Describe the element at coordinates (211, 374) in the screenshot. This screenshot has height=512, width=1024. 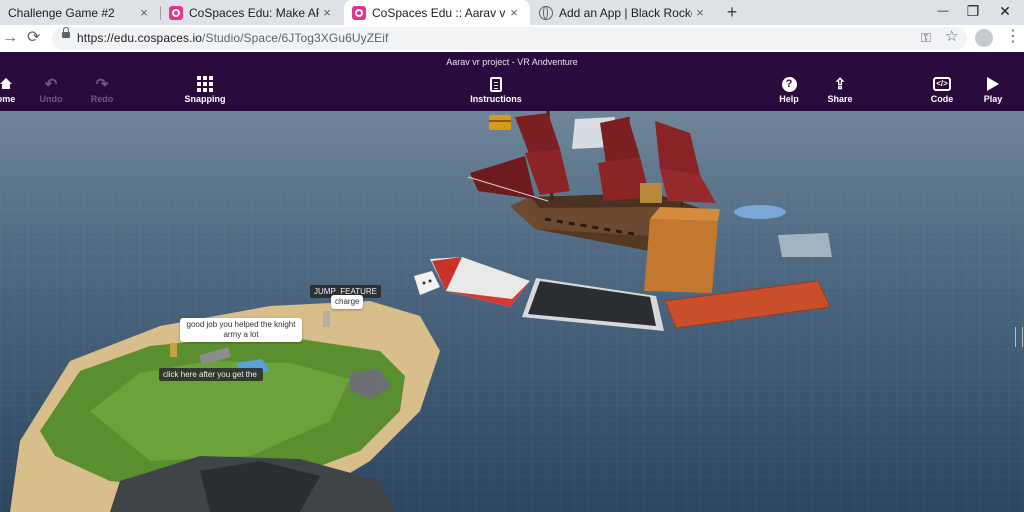
I see `click-here-label: click here after you get the` at that location.